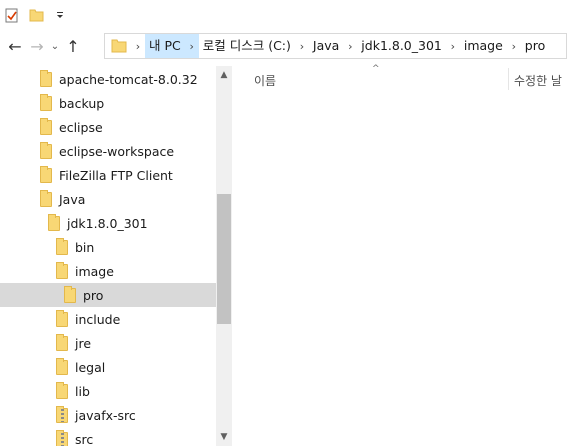  I want to click on back-arrow-icon: ←, so click(15, 46).